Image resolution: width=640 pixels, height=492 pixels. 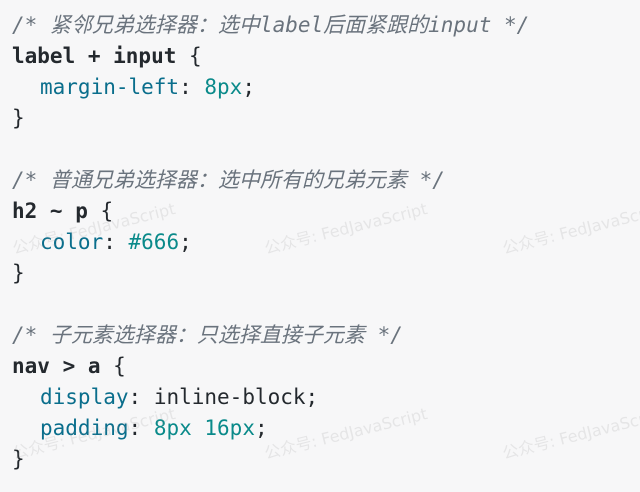 What do you see at coordinates (320, 242) in the screenshot?
I see `code-line: color: #666;` at bounding box center [320, 242].